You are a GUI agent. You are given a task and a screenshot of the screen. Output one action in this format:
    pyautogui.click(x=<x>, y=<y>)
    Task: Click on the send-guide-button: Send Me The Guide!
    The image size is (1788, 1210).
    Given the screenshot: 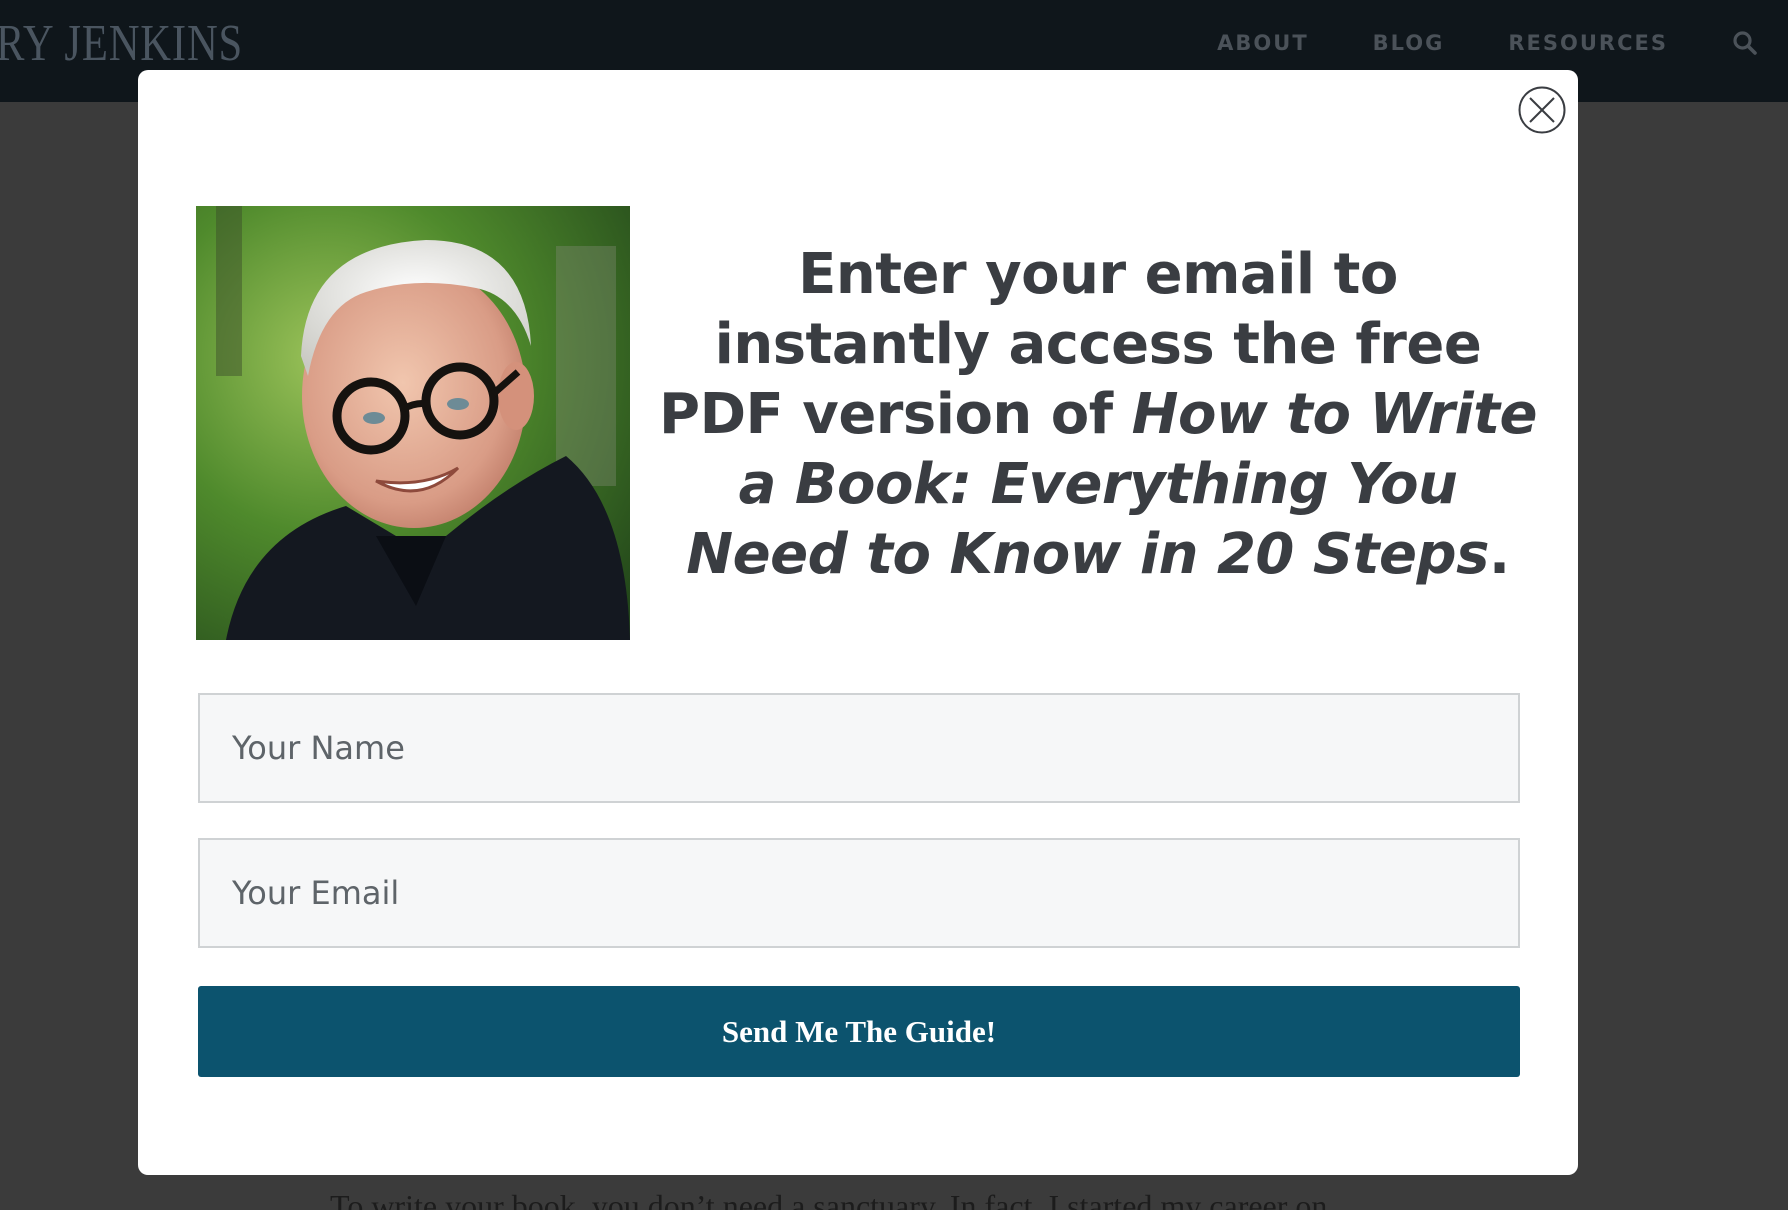 What is the action you would take?
    pyautogui.click(x=859, y=1031)
    